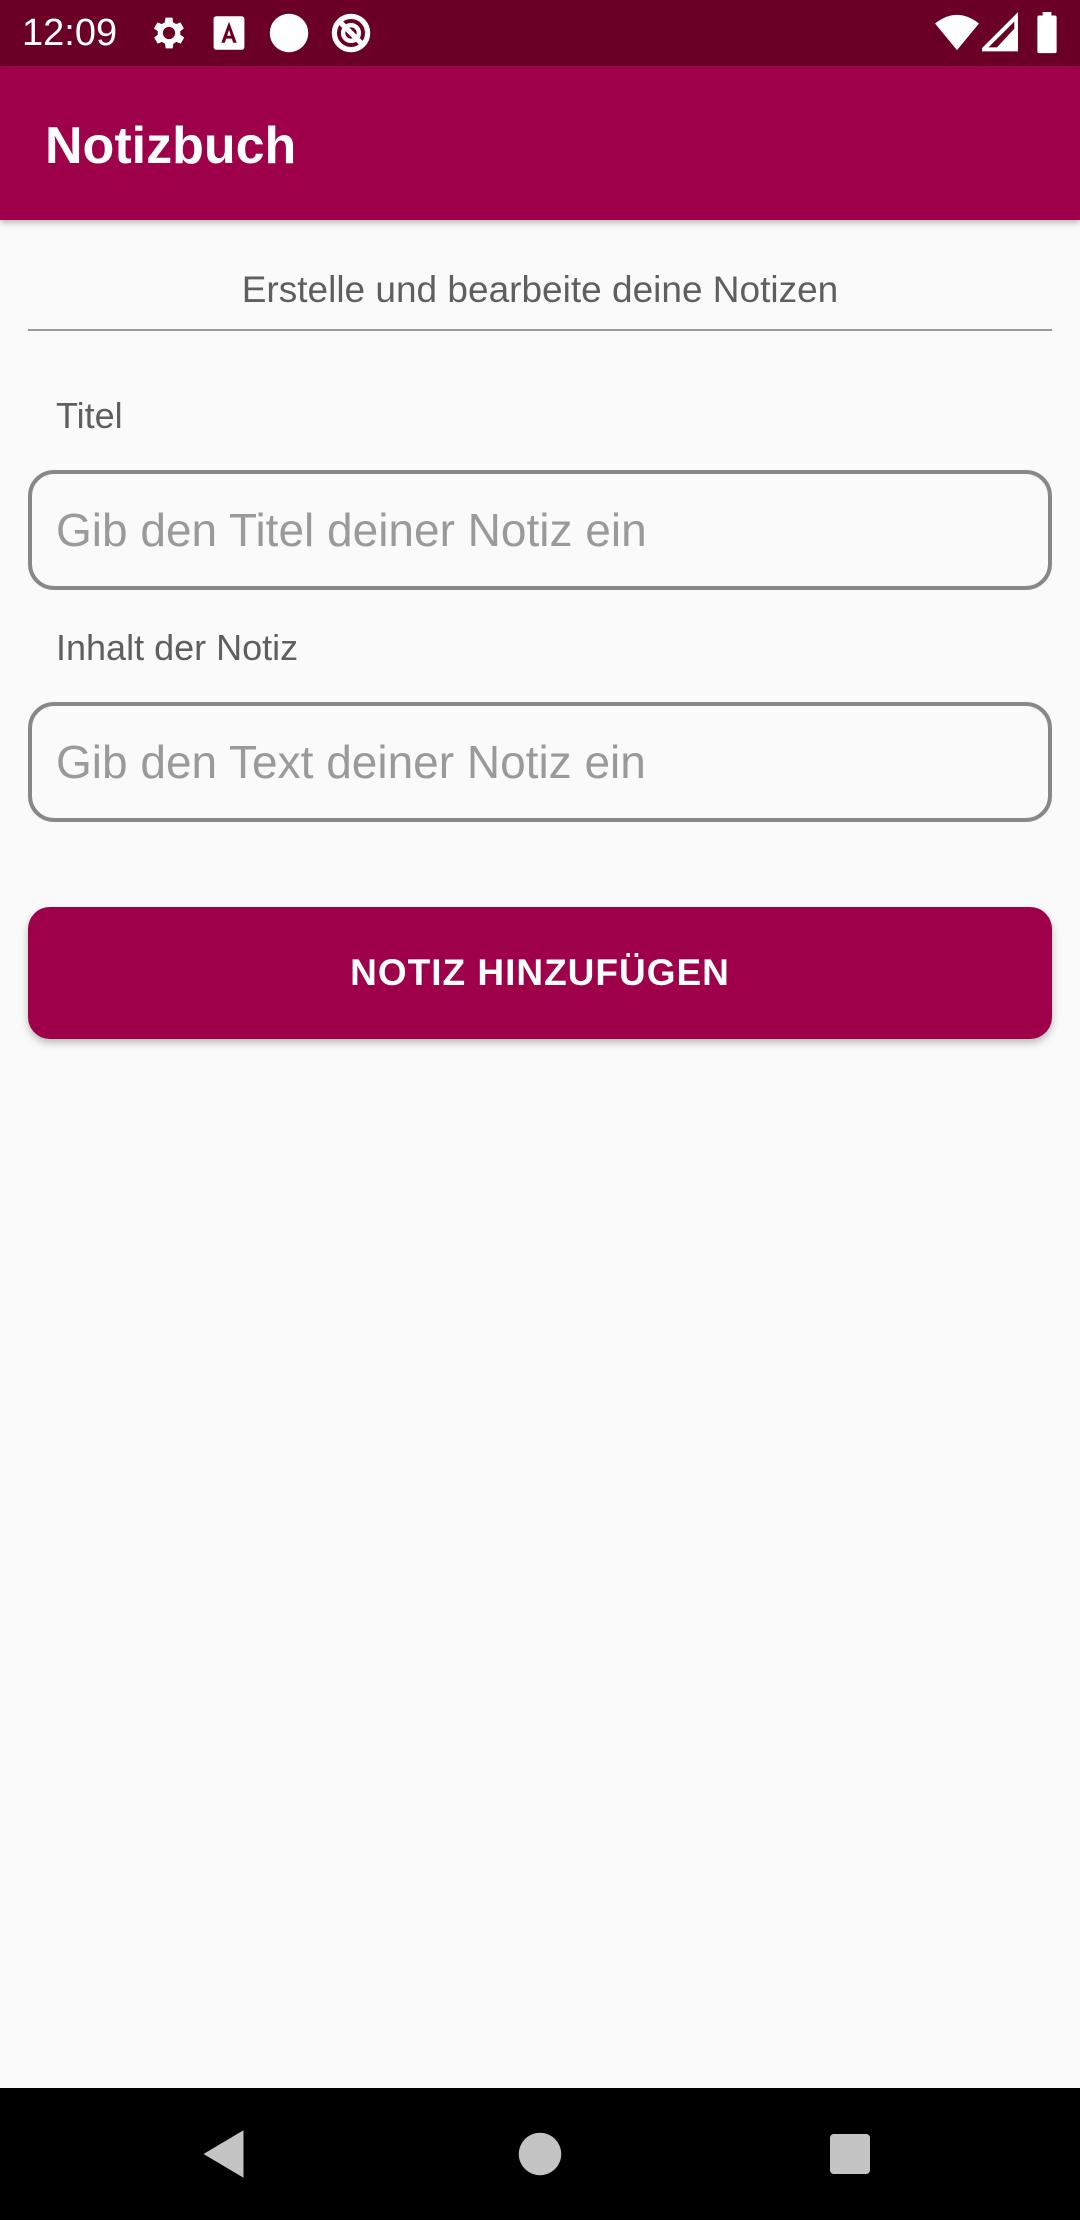 This screenshot has width=1080, height=2220. I want to click on title-input, so click(540, 530).